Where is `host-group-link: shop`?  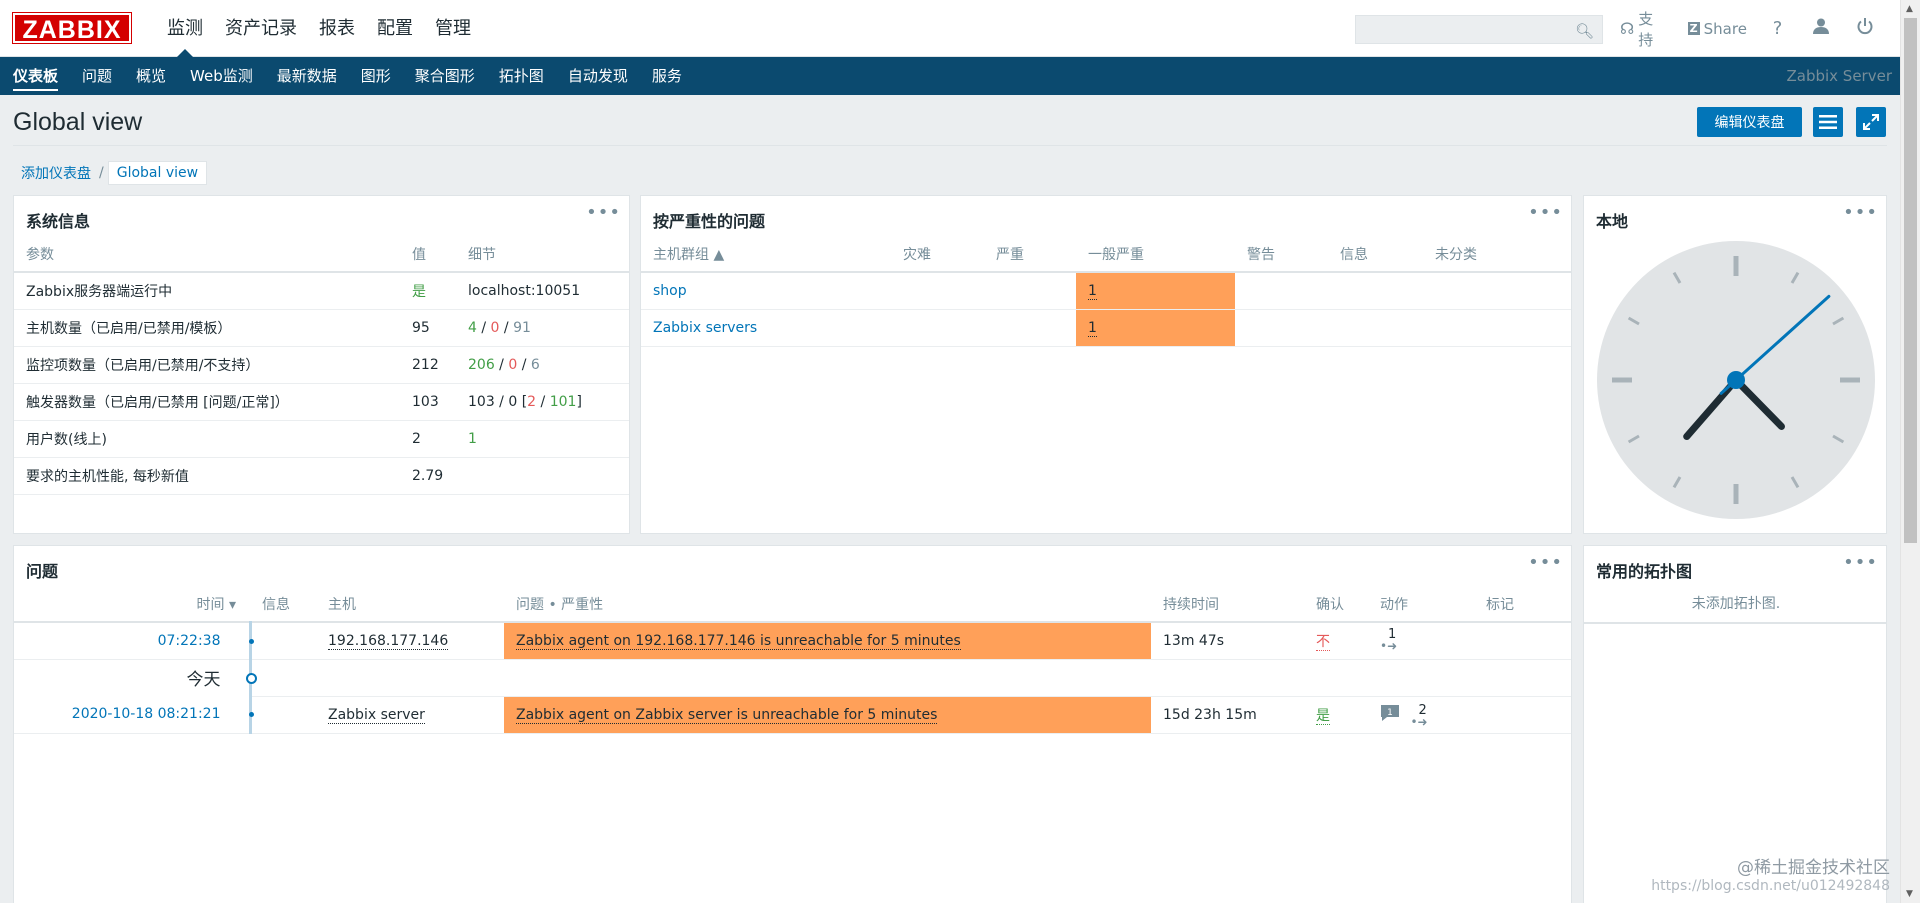
host-group-link: shop is located at coordinates (670, 291).